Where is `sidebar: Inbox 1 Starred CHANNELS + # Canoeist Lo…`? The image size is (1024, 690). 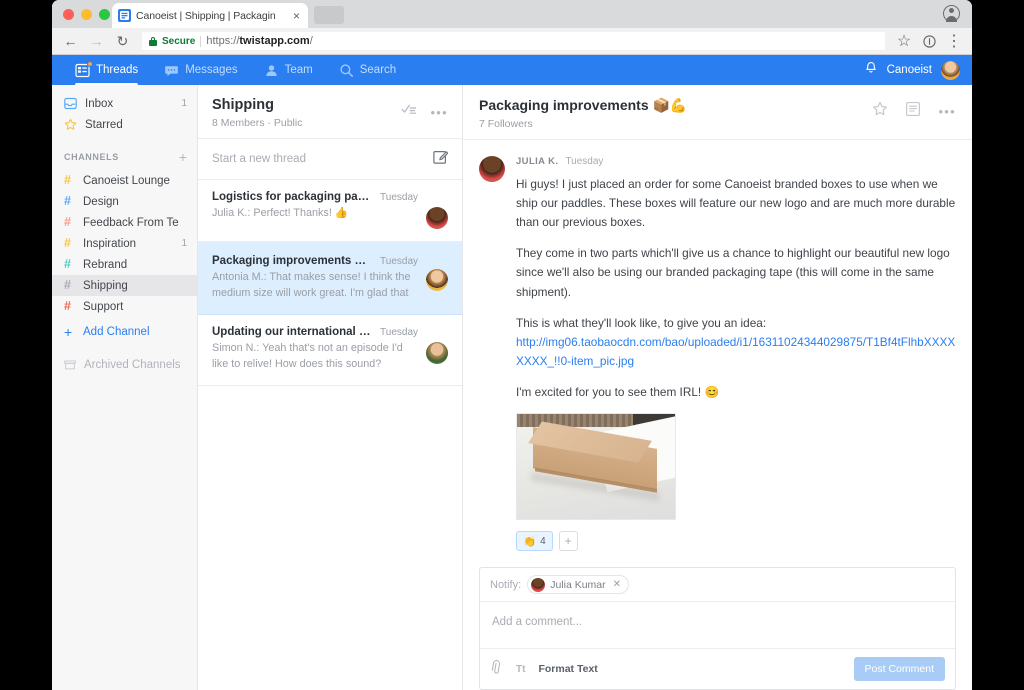
sidebar: Inbox 1 Starred CHANNELS + # Canoeist Lo… is located at coordinates (125, 387).